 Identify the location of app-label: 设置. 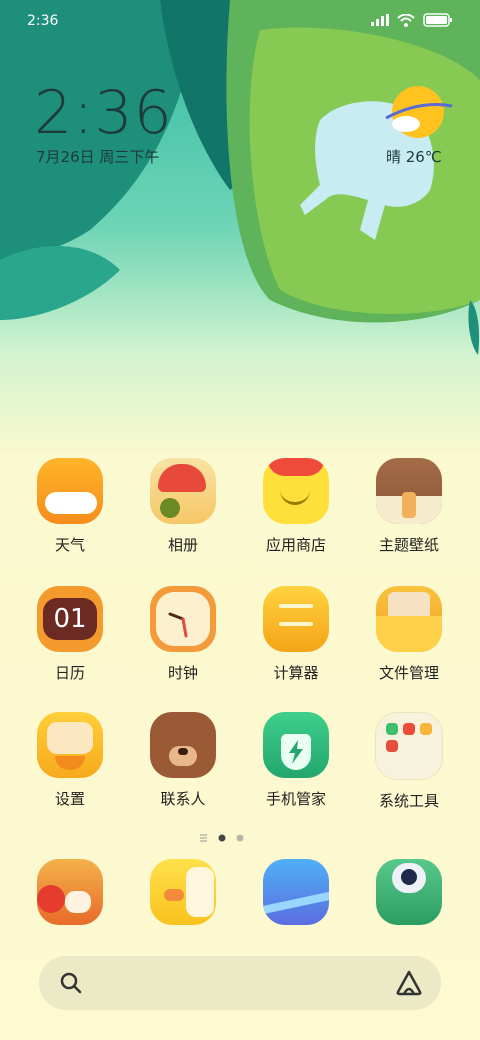
(69, 799).